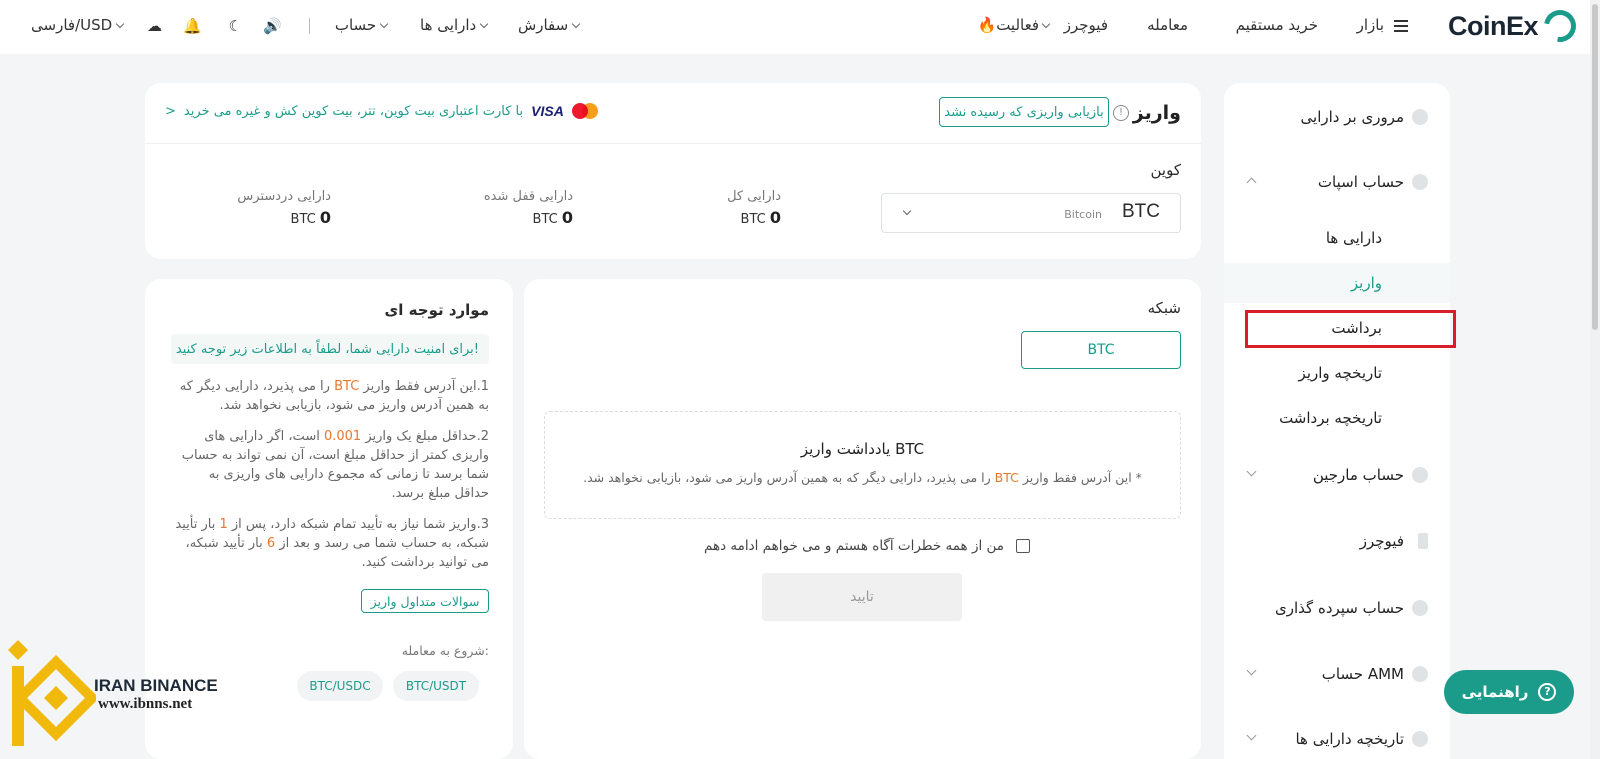  What do you see at coordinates (754, 196) in the screenshot?
I see `balance-label: دارایی کل` at bounding box center [754, 196].